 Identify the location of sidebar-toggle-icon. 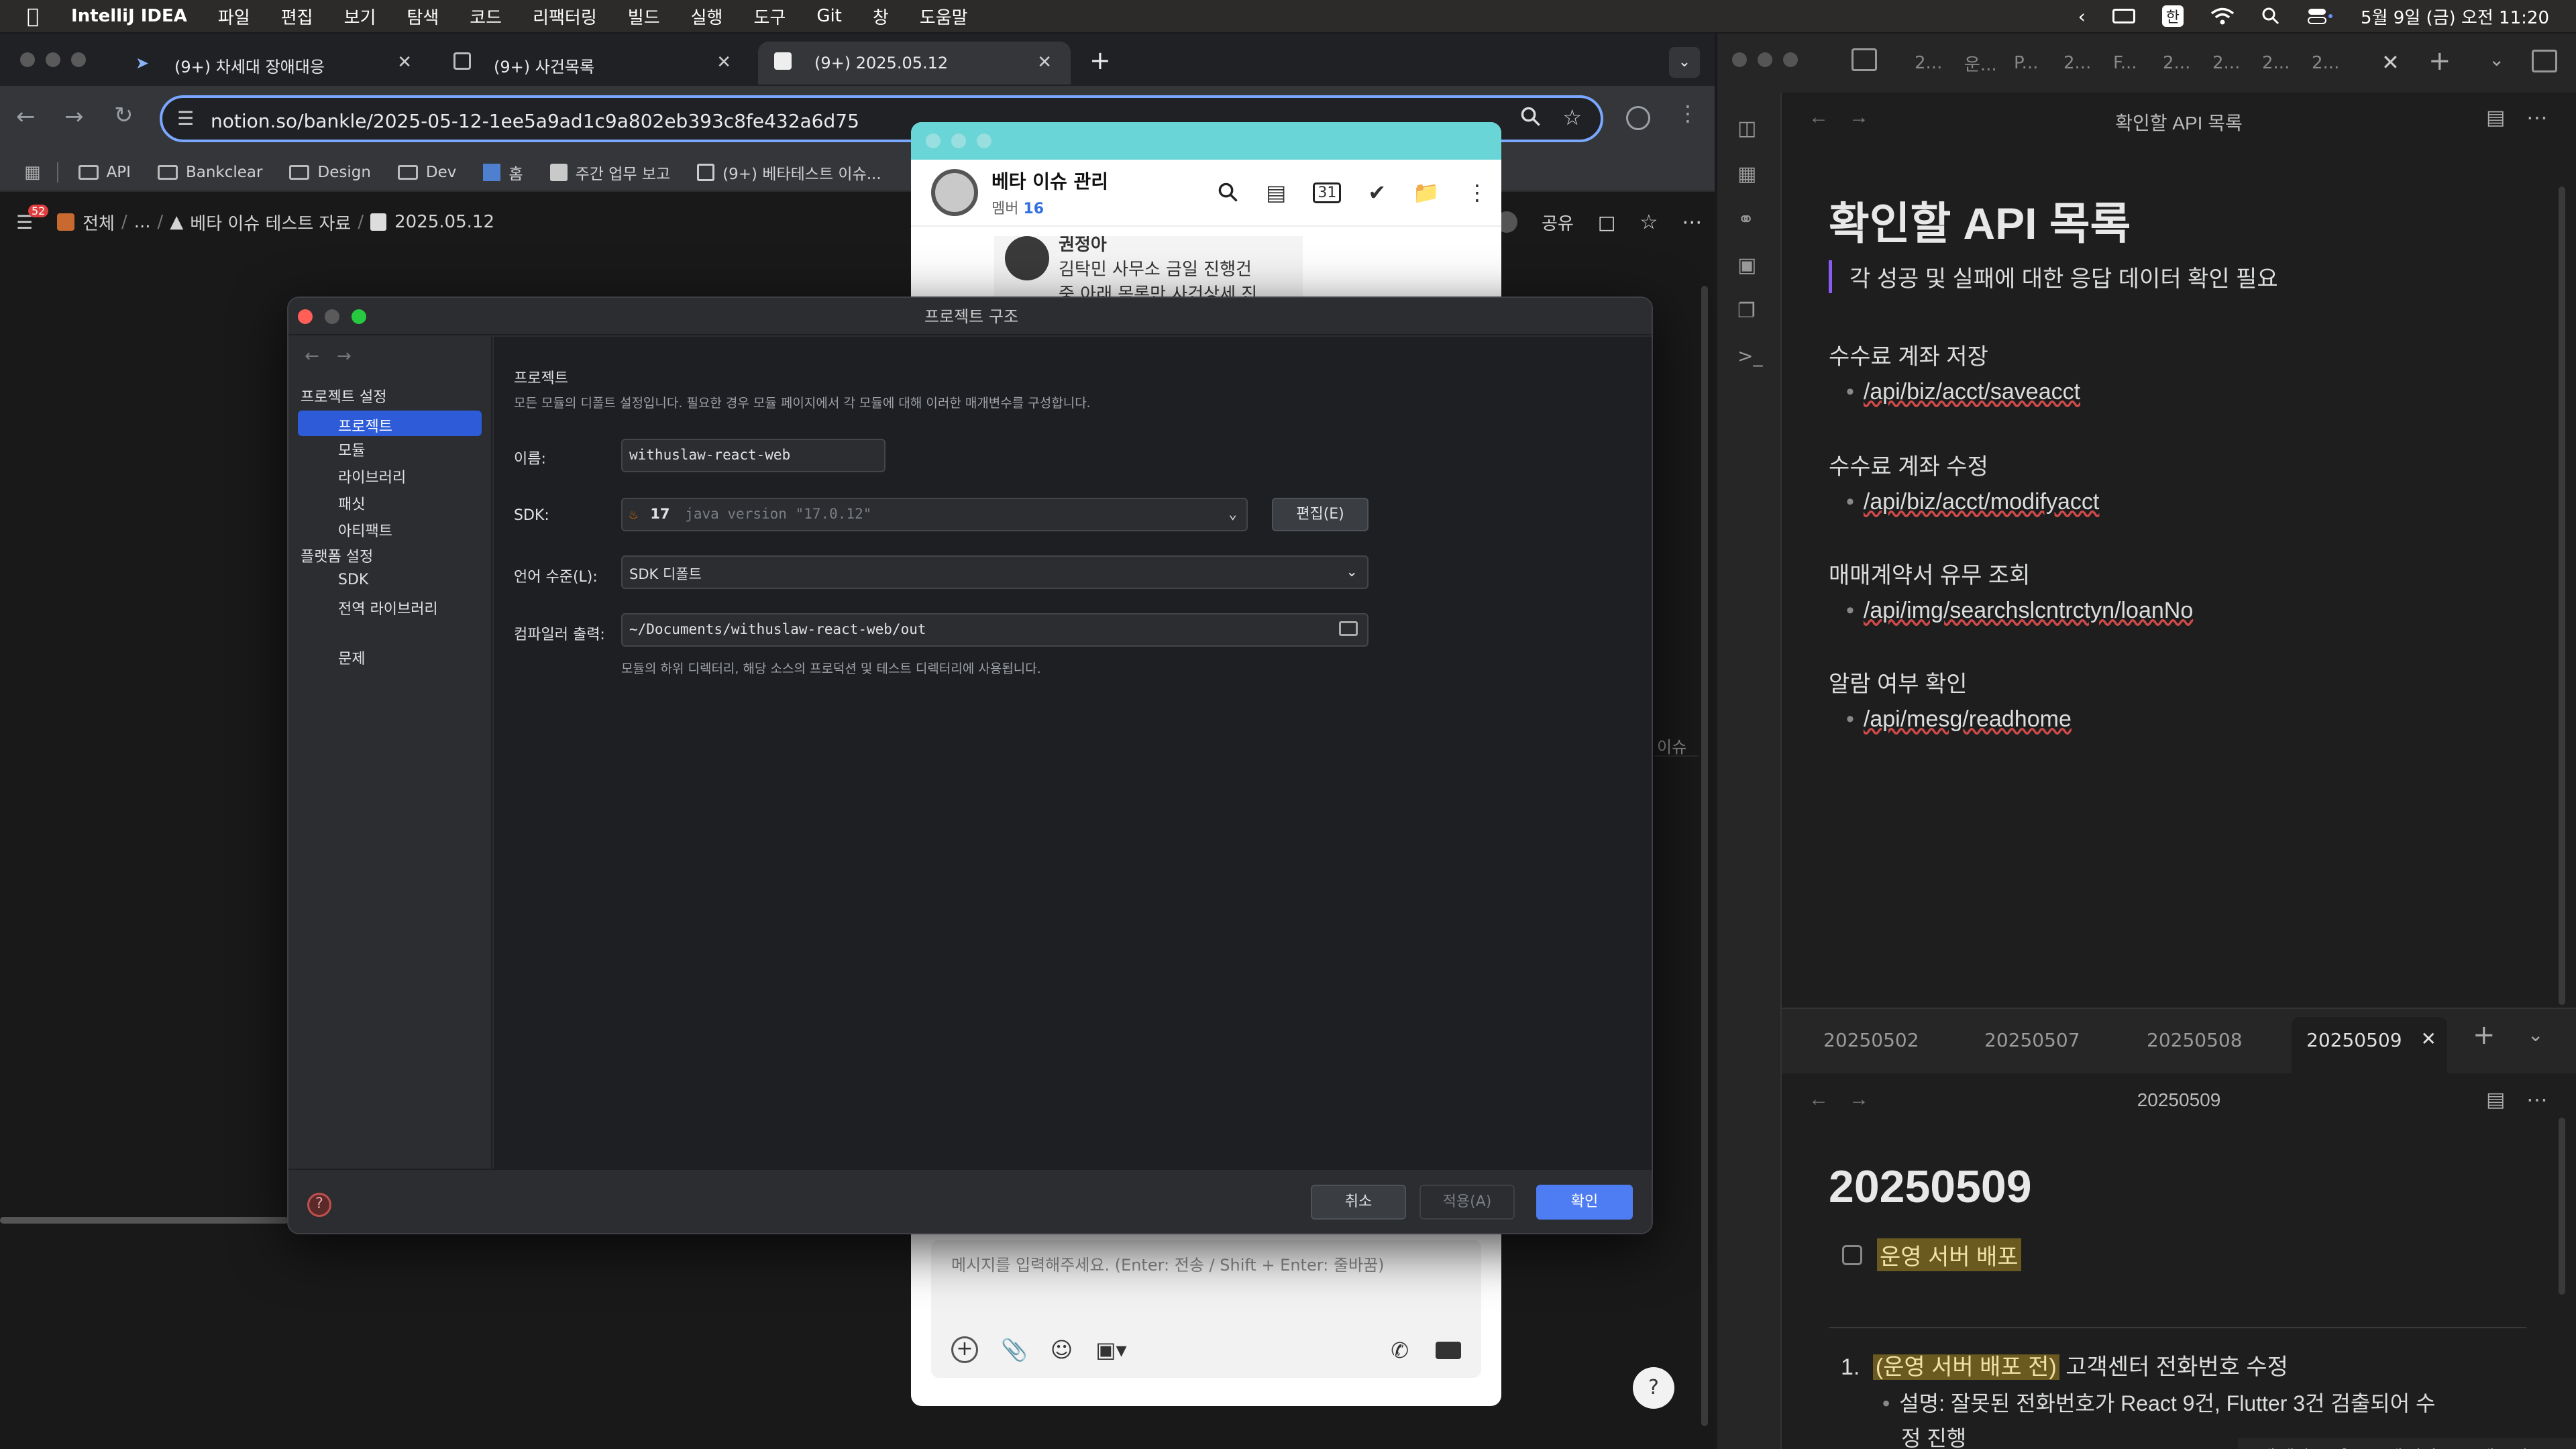
(1864, 59).